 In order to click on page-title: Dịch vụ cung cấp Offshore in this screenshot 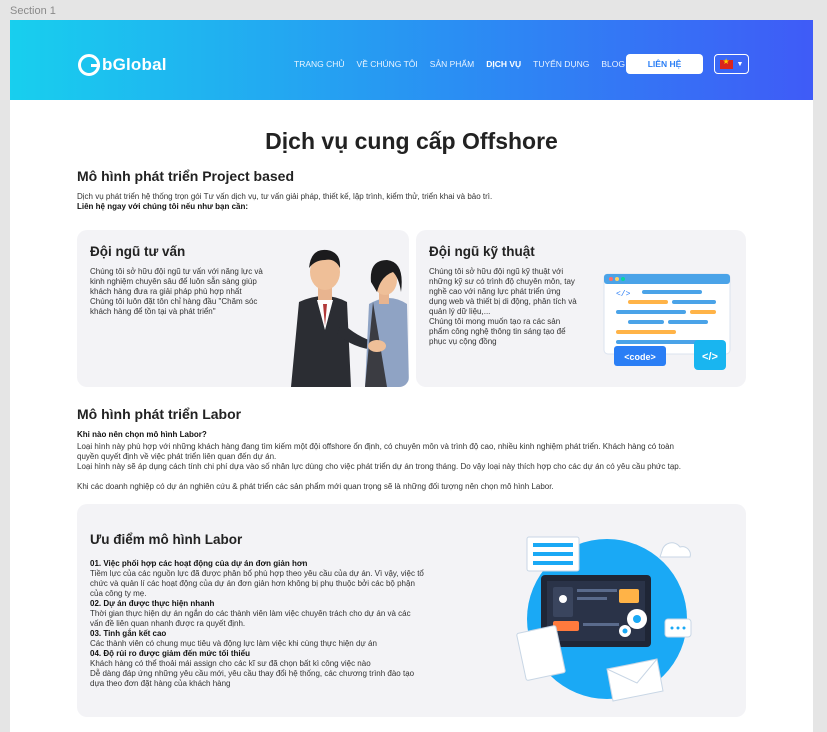, I will do `click(411, 141)`.